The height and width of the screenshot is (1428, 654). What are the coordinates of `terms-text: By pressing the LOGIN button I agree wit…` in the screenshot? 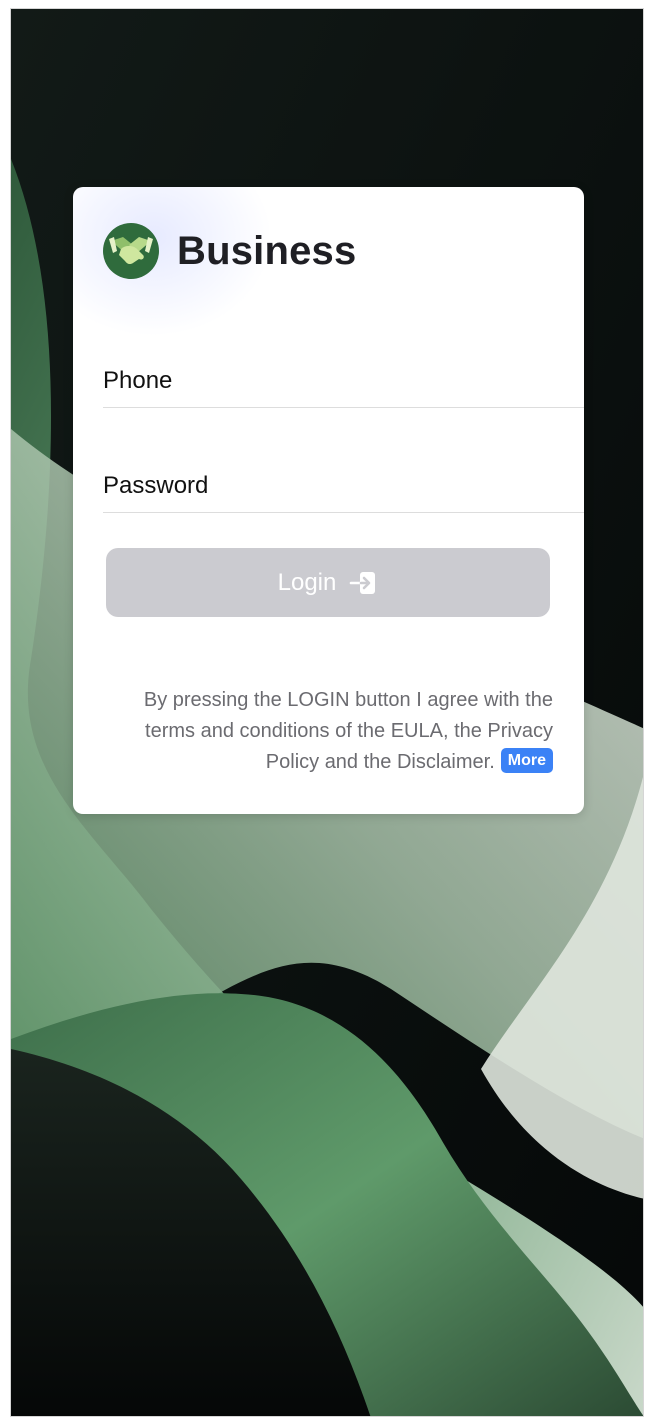 It's located at (348, 731).